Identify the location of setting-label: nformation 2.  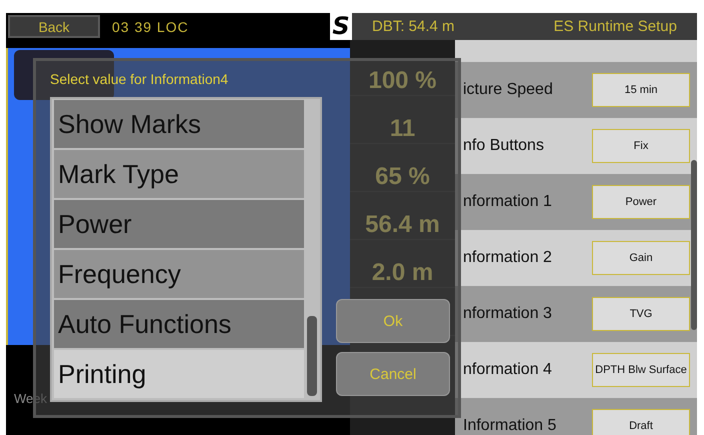
(507, 258).